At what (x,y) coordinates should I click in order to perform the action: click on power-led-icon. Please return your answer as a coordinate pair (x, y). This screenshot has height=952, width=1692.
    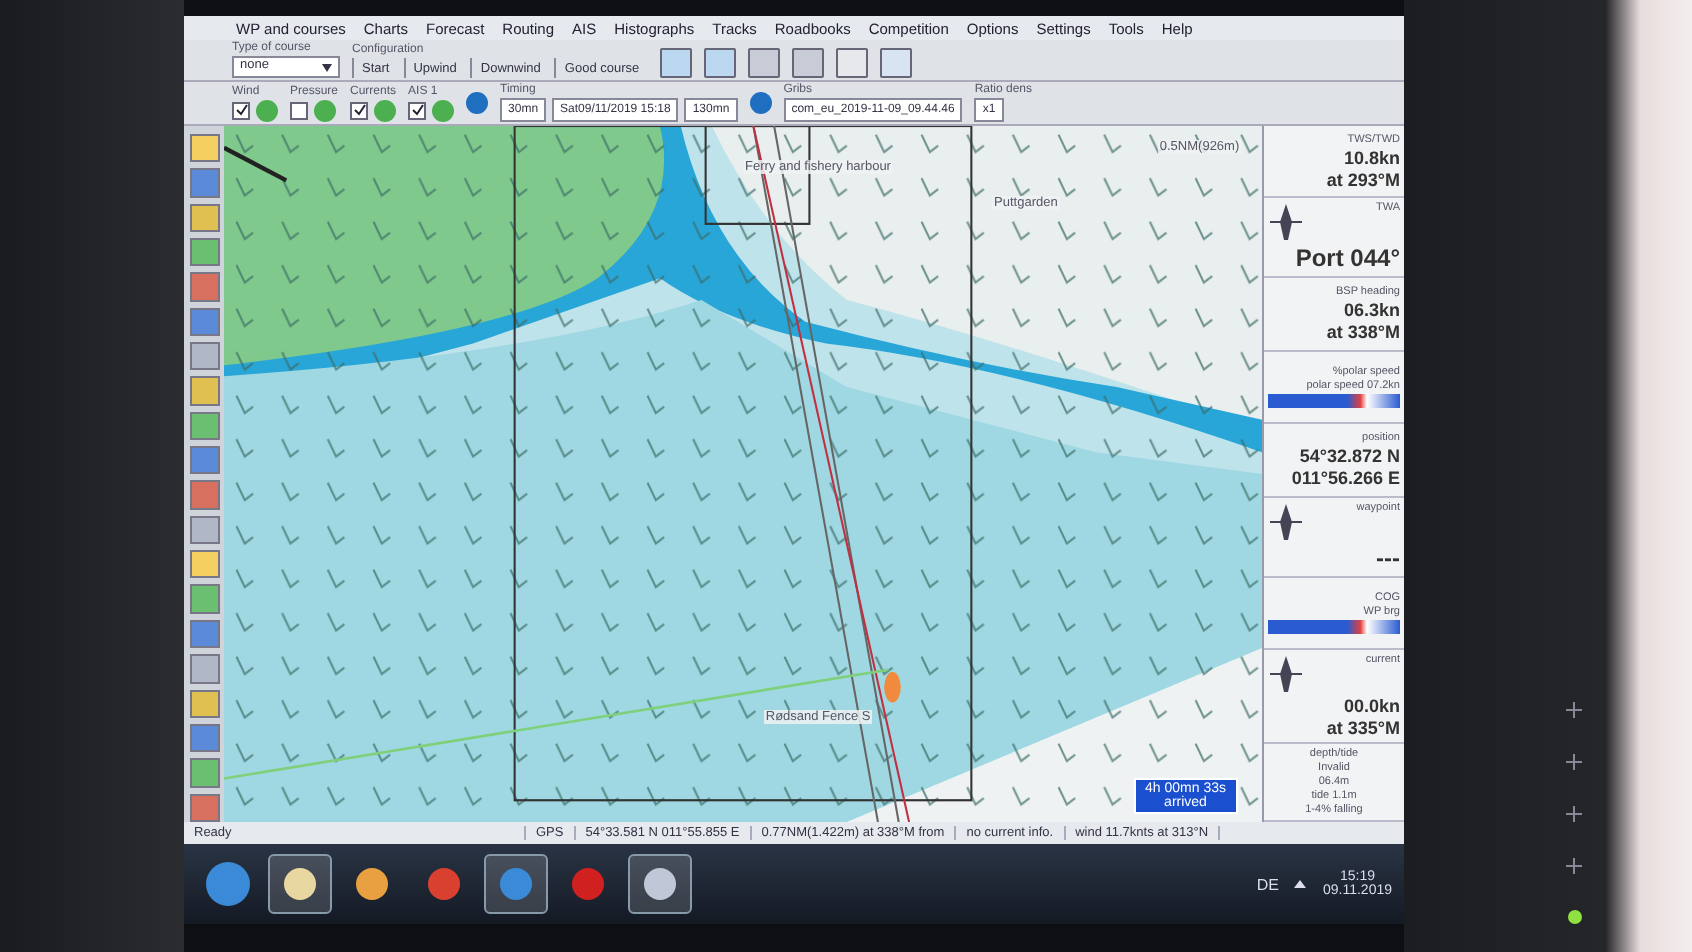
    Looking at the image, I should click on (1574, 917).